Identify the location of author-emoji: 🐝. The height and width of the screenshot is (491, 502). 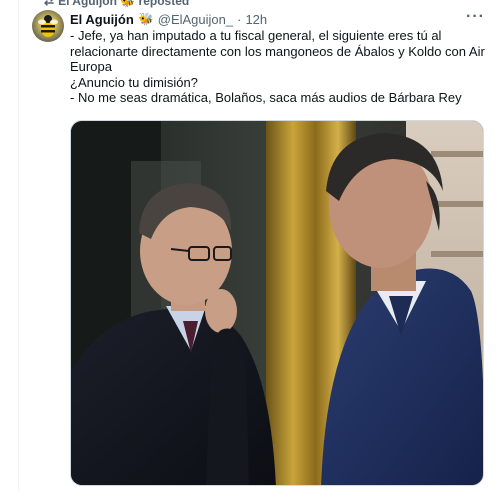
(146, 19).